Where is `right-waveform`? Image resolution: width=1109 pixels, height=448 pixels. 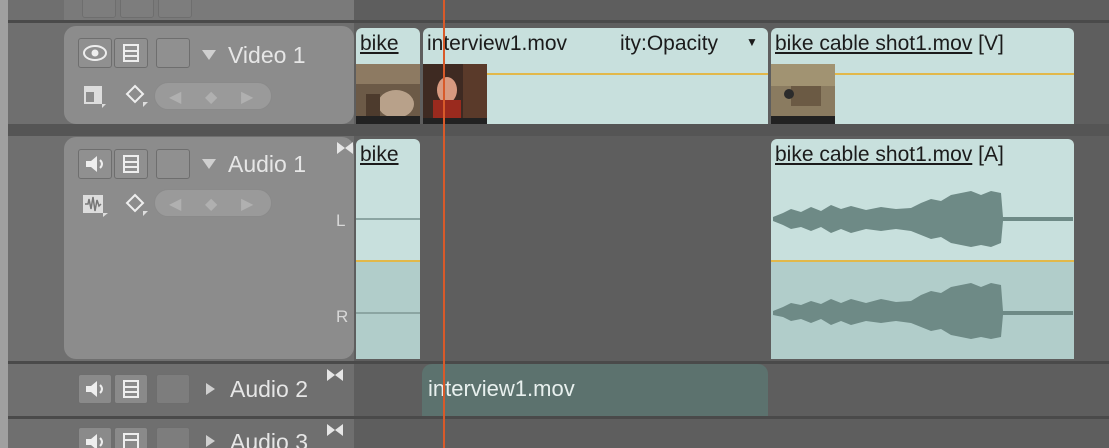 right-waveform is located at coordinates (923, 311).